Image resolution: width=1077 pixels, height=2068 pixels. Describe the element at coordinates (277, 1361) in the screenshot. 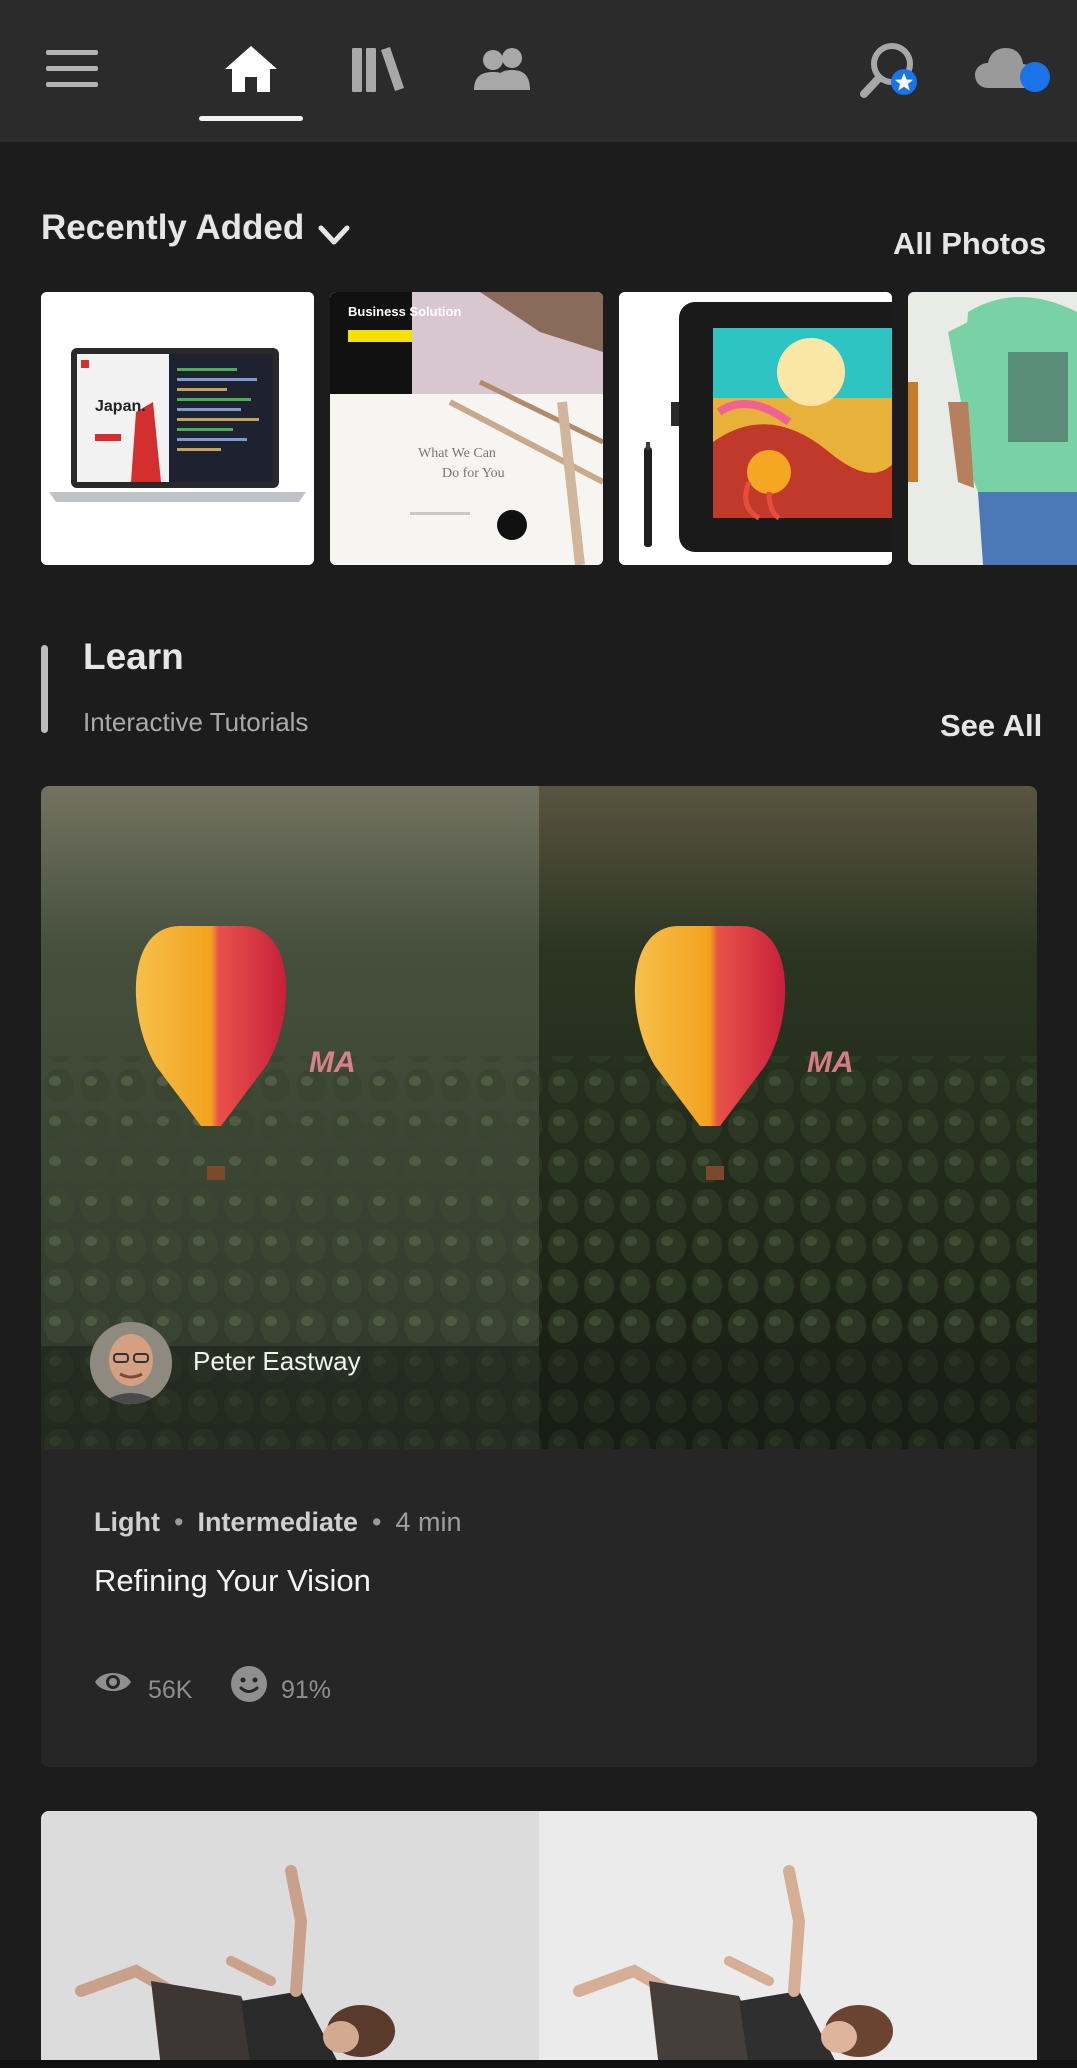

I see `author-name: Peter Eastway` at that location.